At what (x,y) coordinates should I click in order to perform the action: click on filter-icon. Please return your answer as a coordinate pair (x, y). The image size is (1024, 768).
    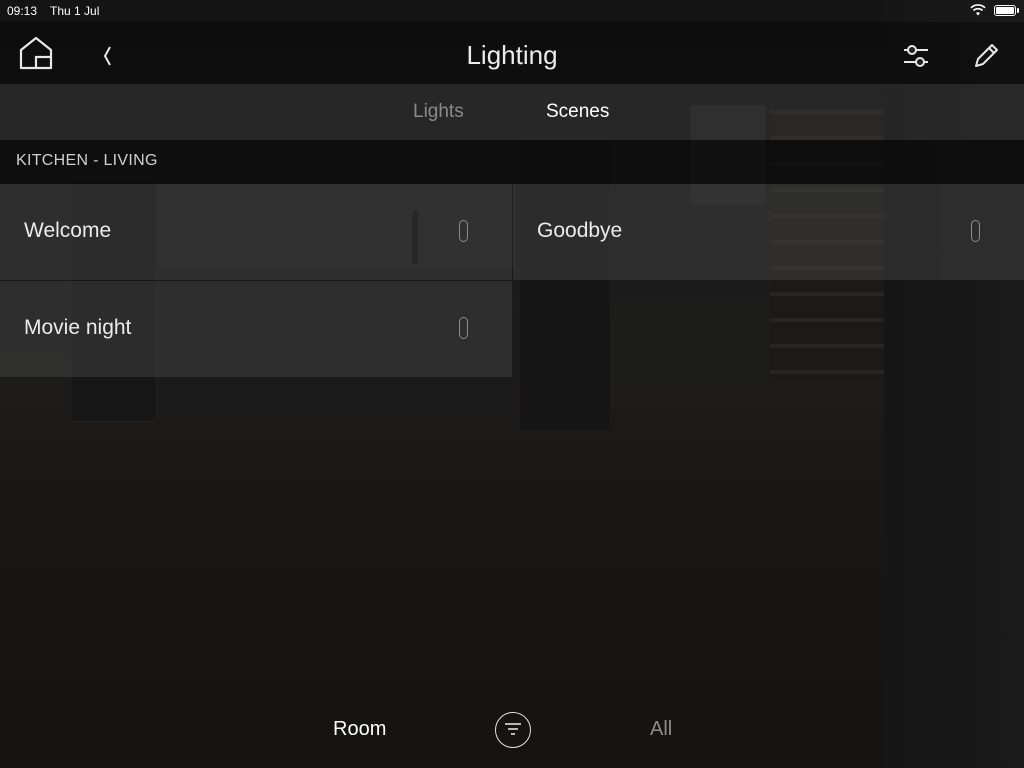
    Looking at the image, I should click on (513, 730).